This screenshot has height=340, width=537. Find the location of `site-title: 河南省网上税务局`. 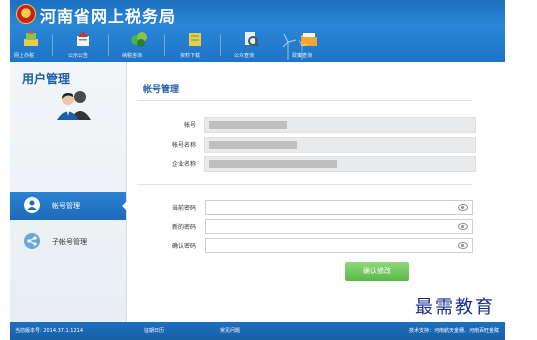

site-title: 河南省网上税务局 is located at coordinates (108, 16).